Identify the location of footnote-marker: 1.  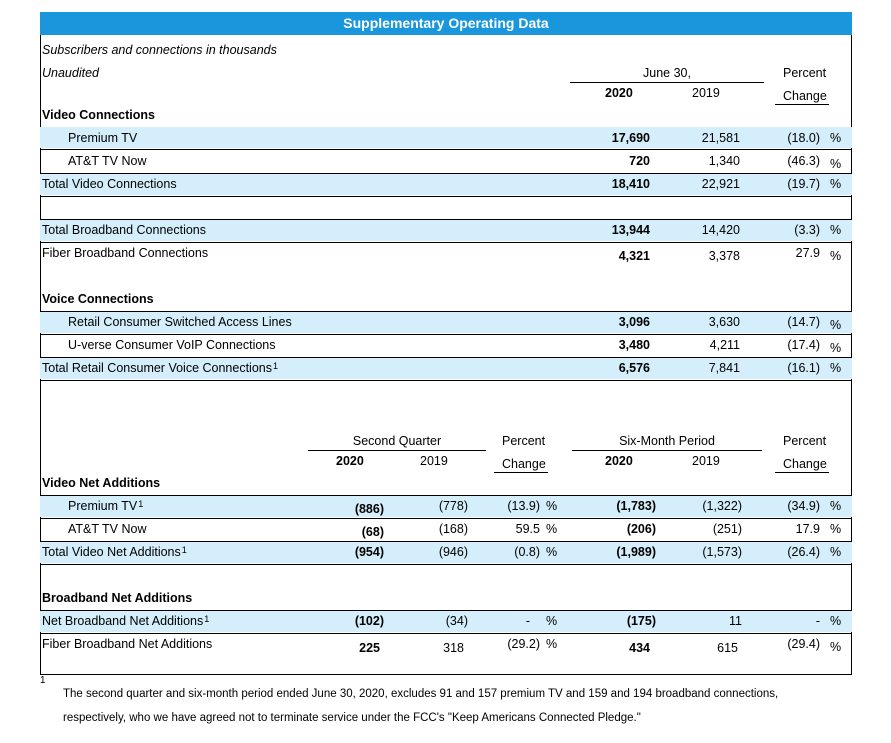
(43, 680).